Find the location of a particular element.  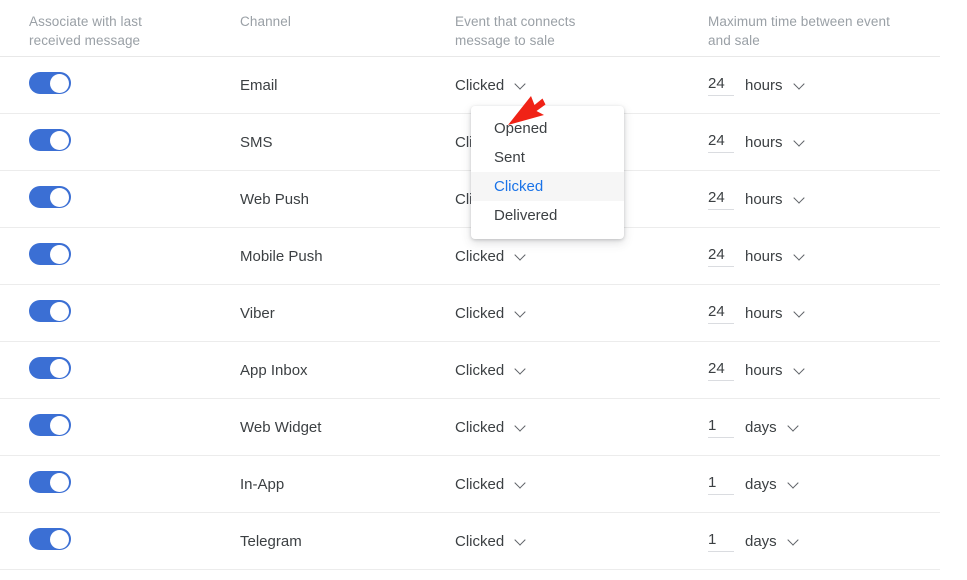

time-unit-select-2: hours is located at coordinates (775, 199).